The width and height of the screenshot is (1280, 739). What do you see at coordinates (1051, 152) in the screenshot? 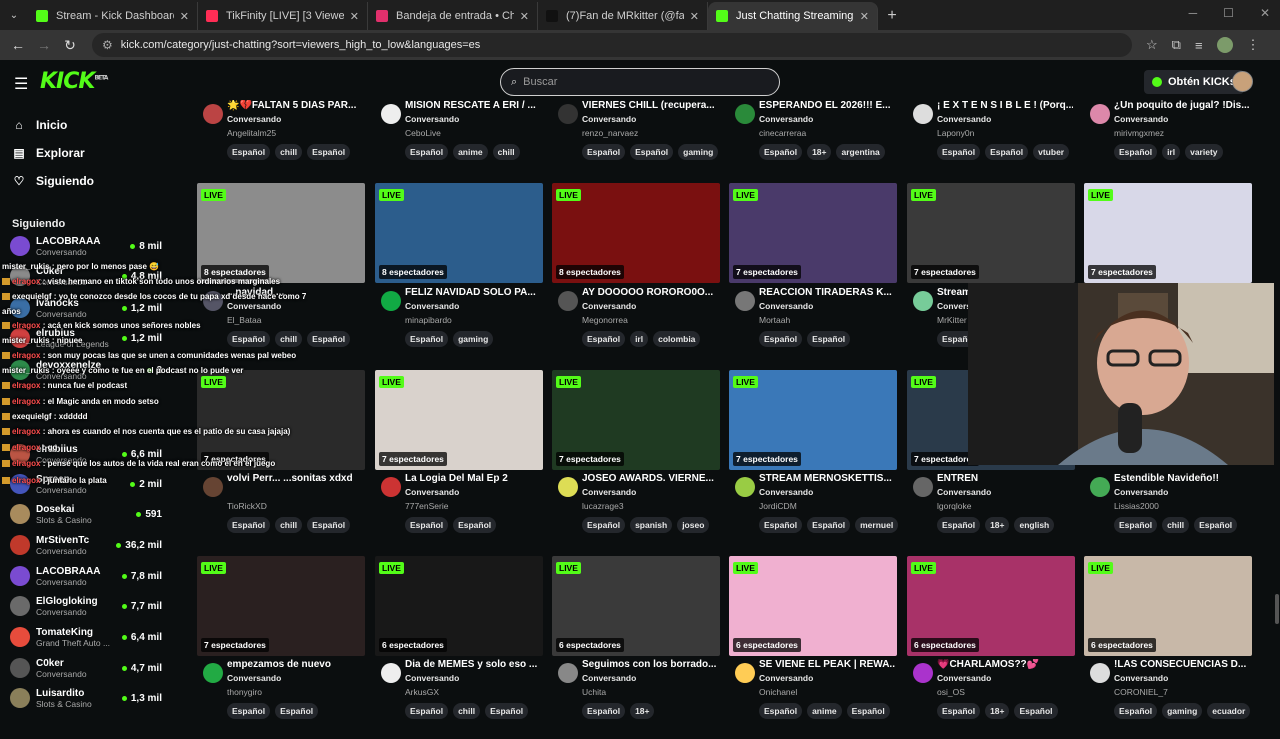
I see `stream-tag: vtuber` at bounding box center [1051, 152].